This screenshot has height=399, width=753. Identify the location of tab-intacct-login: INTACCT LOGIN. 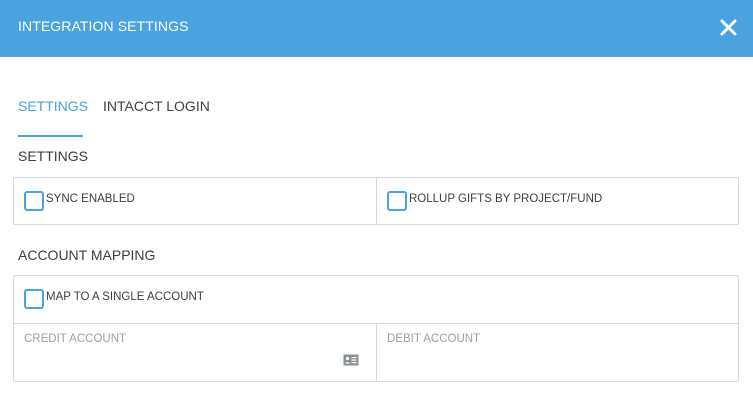
(156, 106).